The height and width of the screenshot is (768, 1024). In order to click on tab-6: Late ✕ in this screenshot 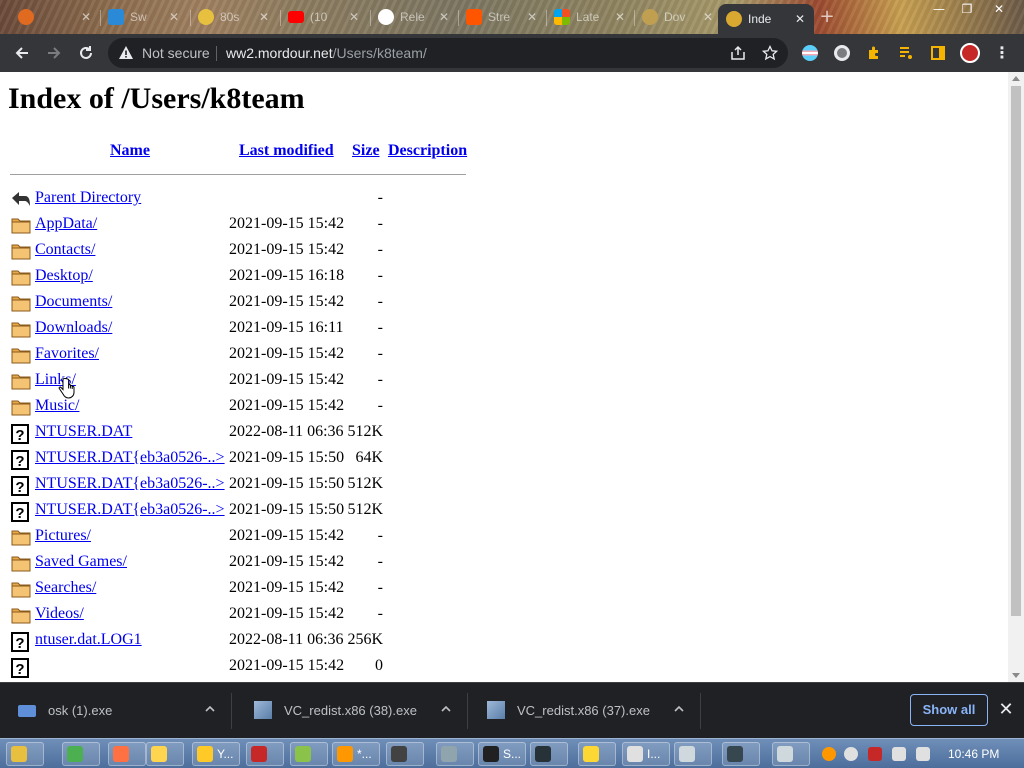, I will do `click(590, 17)`.